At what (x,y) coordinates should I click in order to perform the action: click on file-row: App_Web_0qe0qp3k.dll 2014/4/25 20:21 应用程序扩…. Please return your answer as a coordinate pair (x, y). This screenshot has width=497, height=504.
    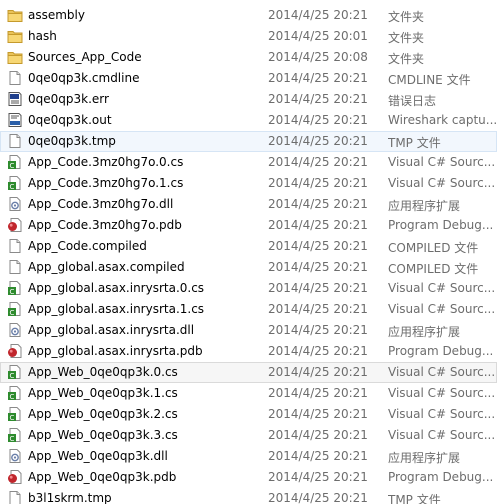
    Looking at the image, I should click on (248, 456).